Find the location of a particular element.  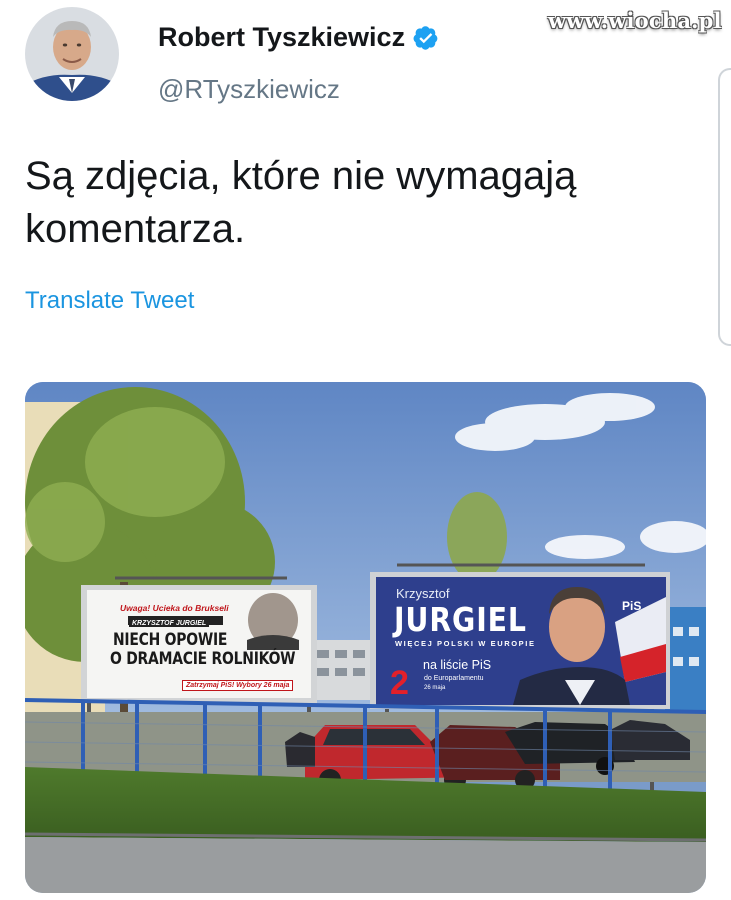

billboard-right-party-logo: PiS is located at coordinates (632, 606).